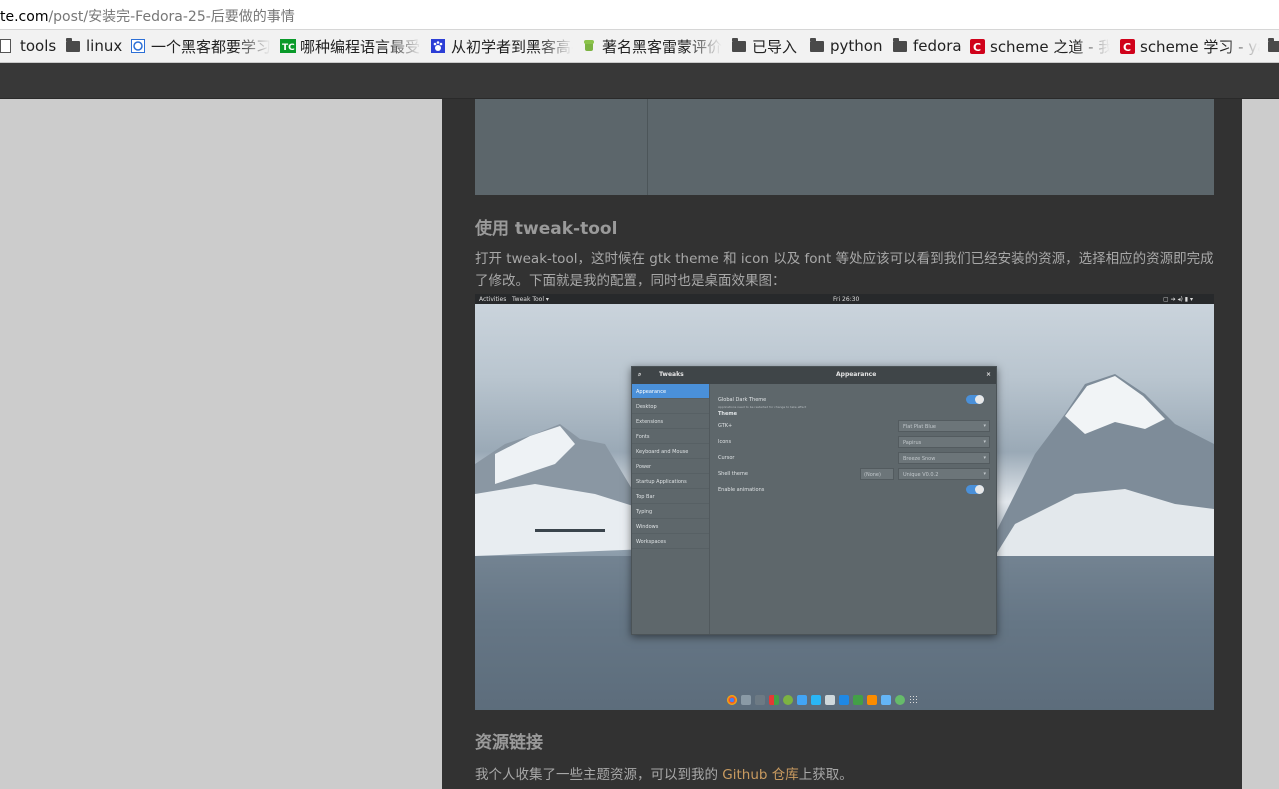  What do you see at coordinates (914, 700) in the screenshot?
I see `app-grid-icon` at bounding box center [914, 700].